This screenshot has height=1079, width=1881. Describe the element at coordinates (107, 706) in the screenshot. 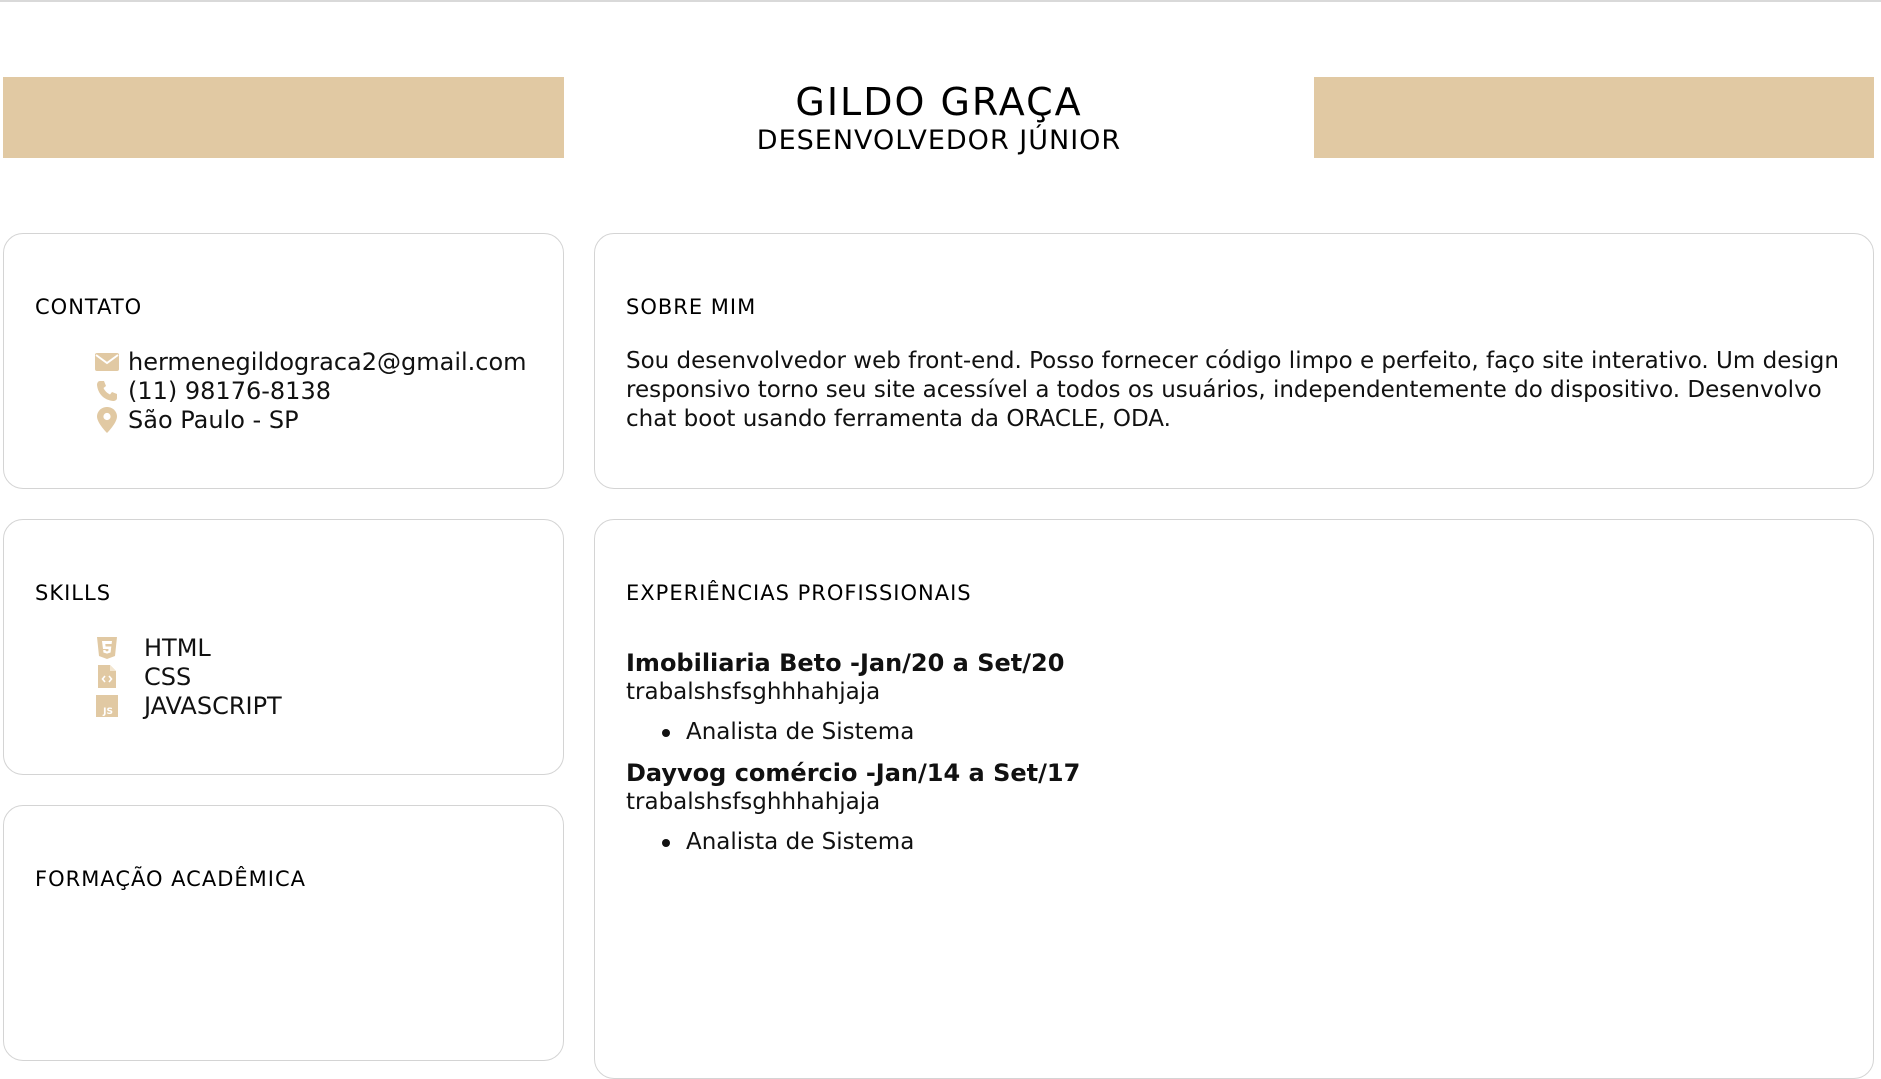

I see `js-icon: JS` at that location.